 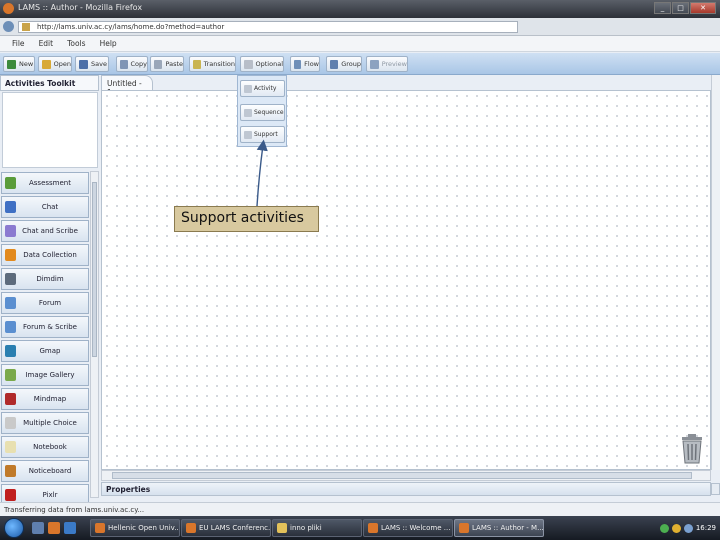 I want to click on transition-button: Transition, so click(x=212, y=64).